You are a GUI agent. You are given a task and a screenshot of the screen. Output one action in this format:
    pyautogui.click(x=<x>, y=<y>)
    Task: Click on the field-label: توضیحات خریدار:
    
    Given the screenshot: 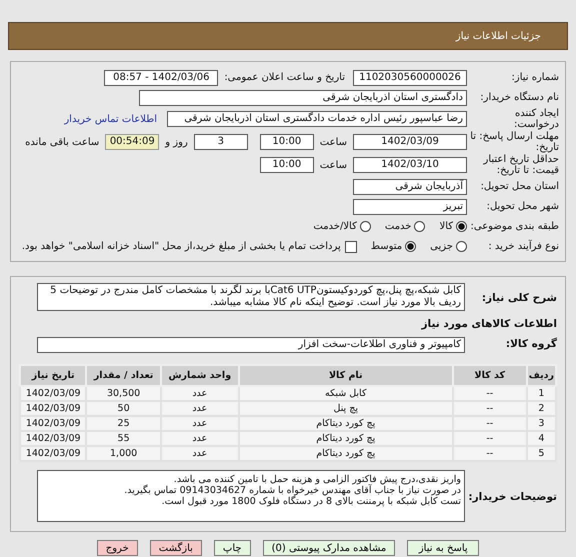 What is the action you would take?
    pyautogui.click(x=512, y=497)
    